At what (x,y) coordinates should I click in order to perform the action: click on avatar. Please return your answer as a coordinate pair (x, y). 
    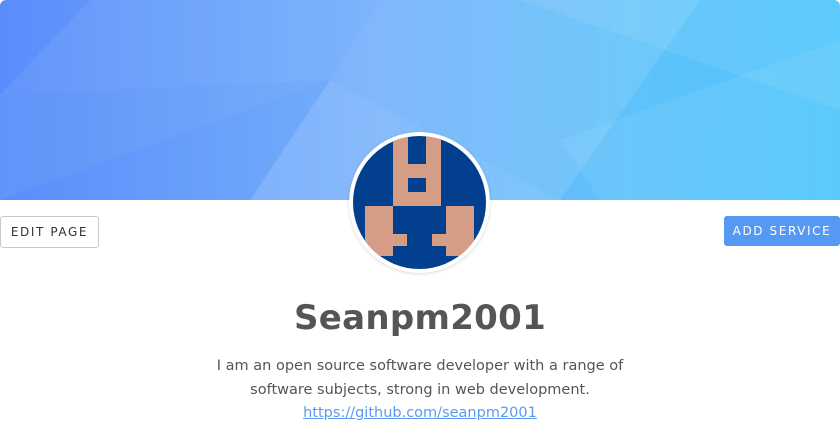
    Looking at the image, I should click on (419, 202).